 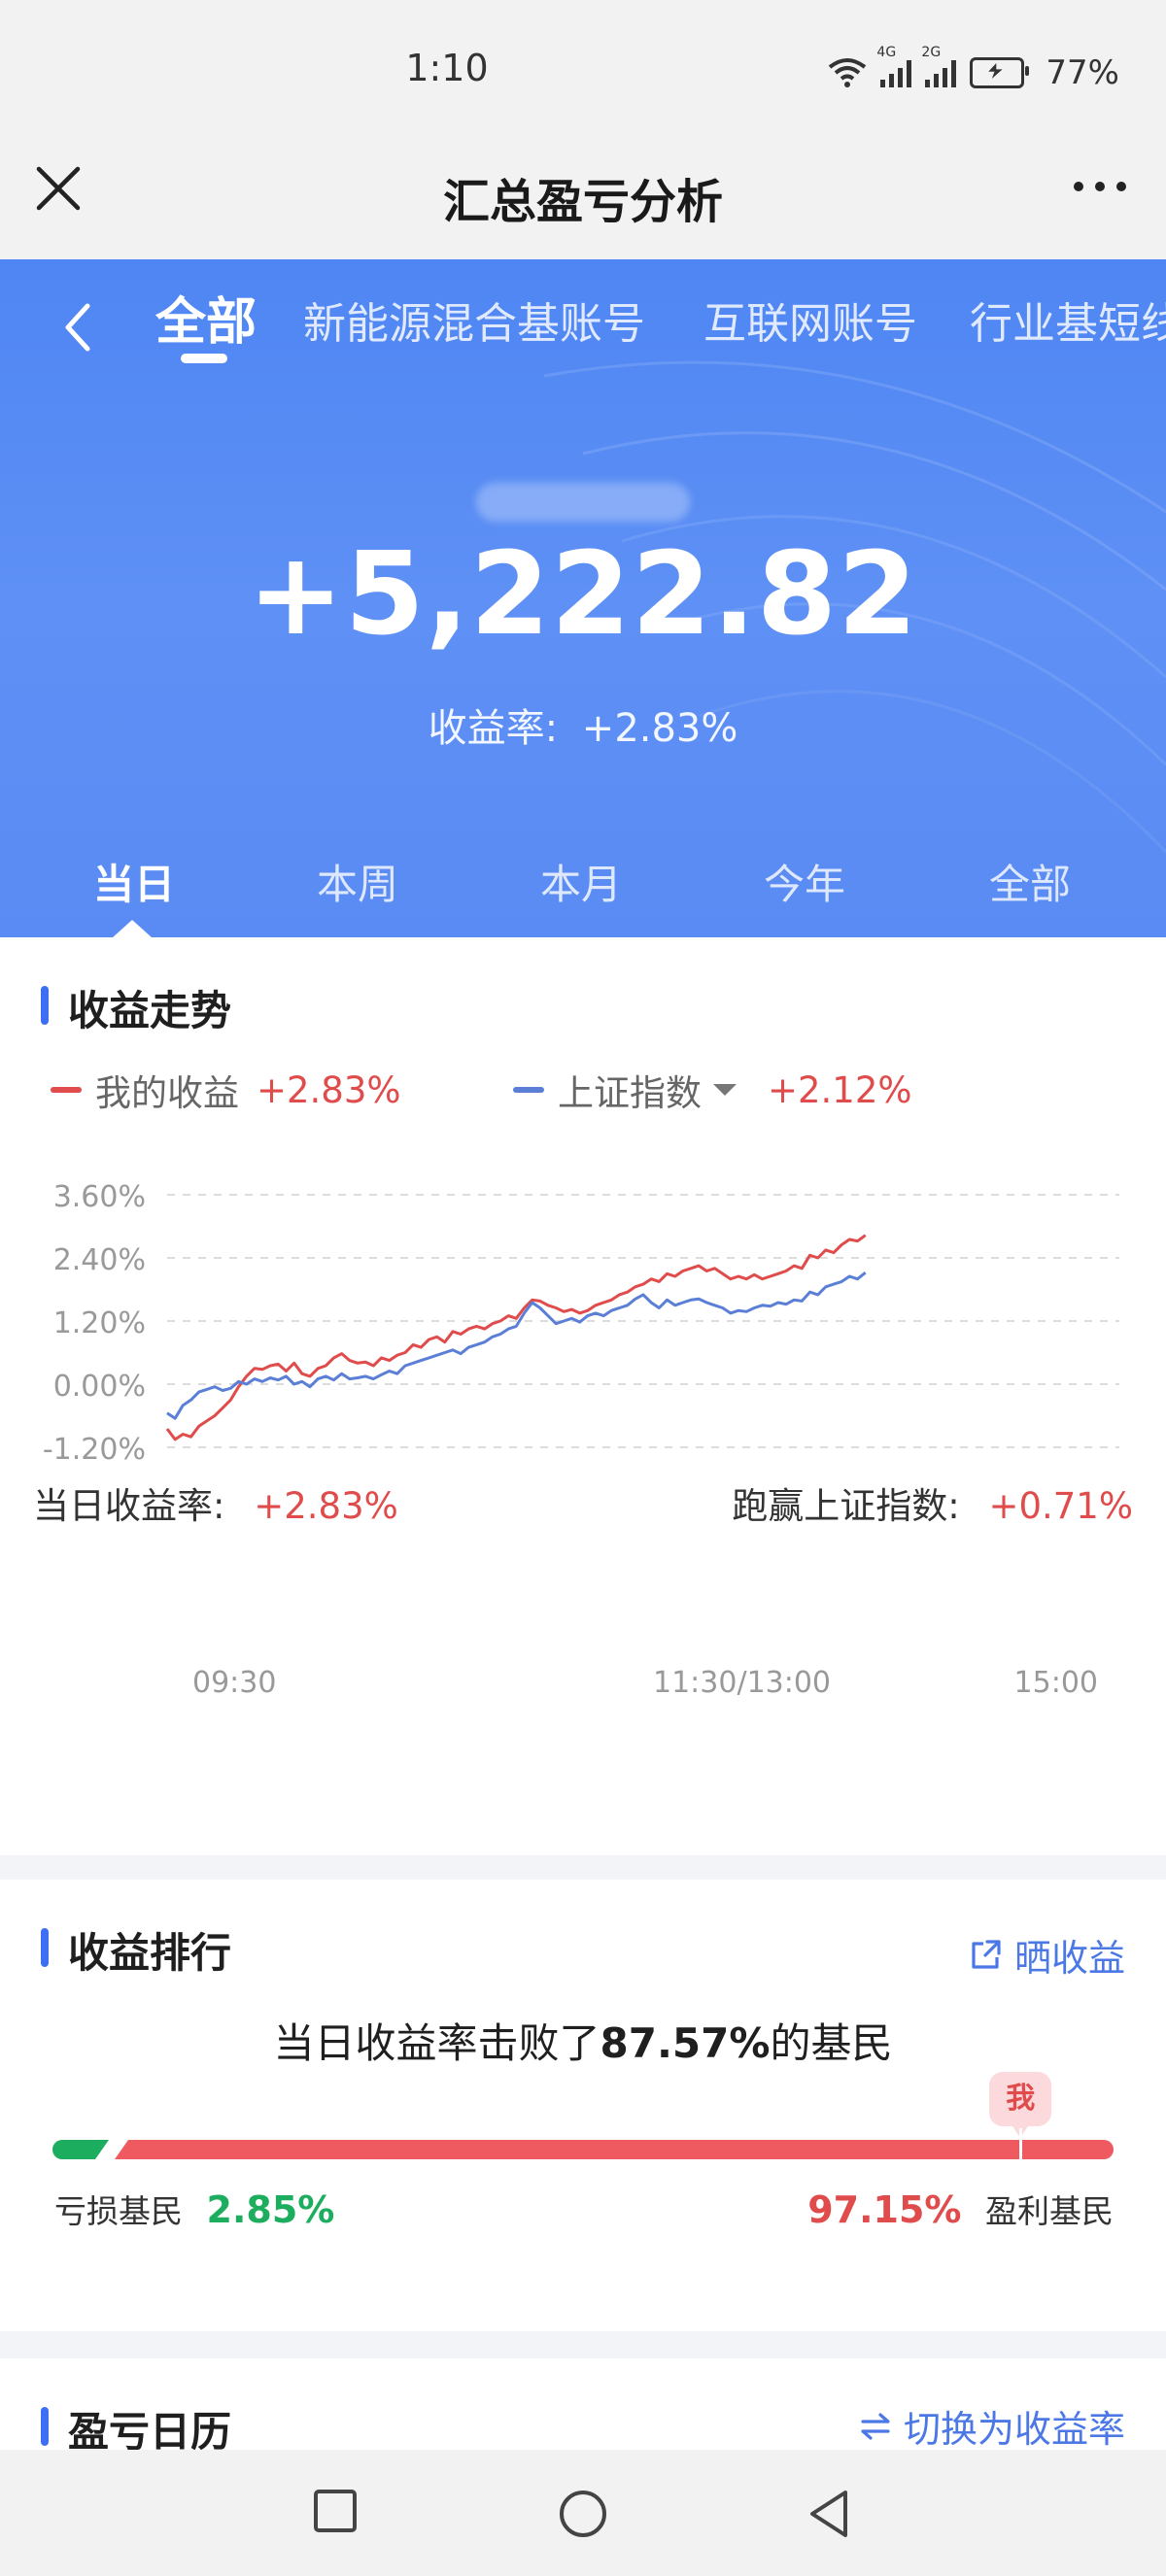 I want to click on period-tab-month: 本月, so click(x=581, y=881).